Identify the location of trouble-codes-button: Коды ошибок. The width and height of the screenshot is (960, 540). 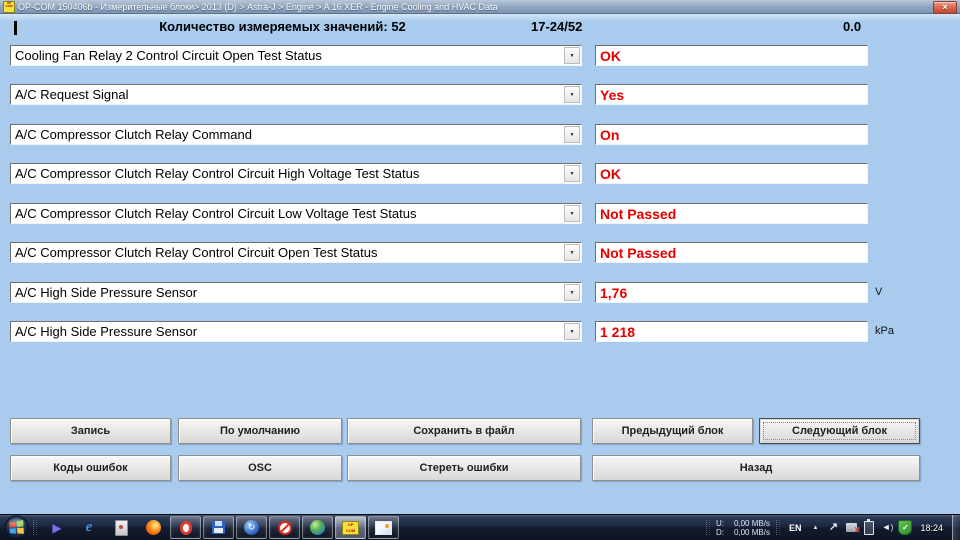
(90, 468).